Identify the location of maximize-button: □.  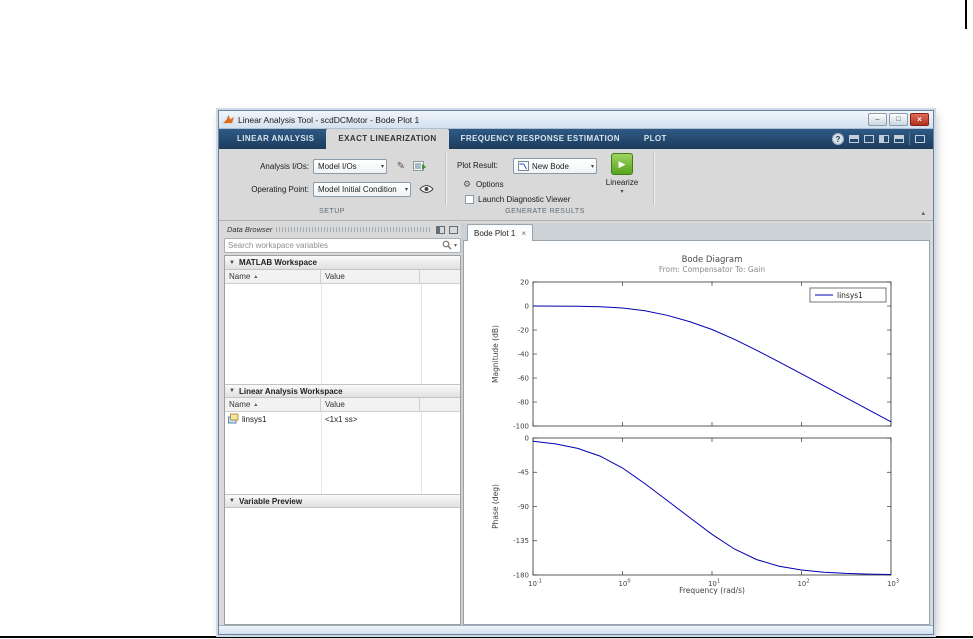
(898, 119).